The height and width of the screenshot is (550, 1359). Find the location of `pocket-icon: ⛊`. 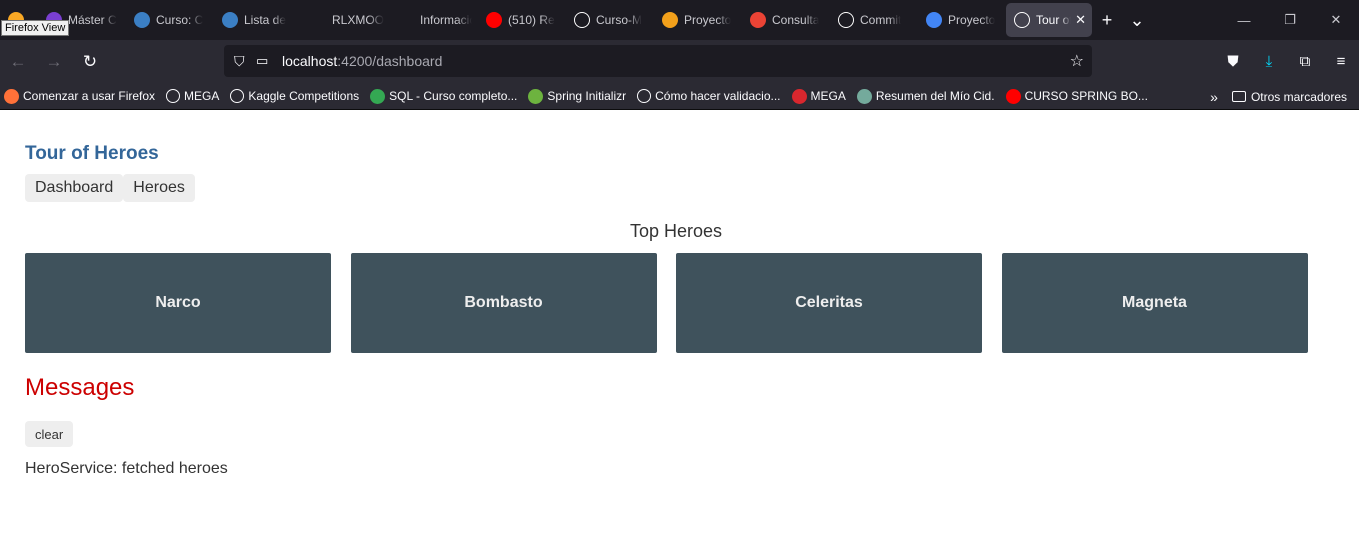

pocket-icon: ⛊ is located at coordinates (1233, 61).